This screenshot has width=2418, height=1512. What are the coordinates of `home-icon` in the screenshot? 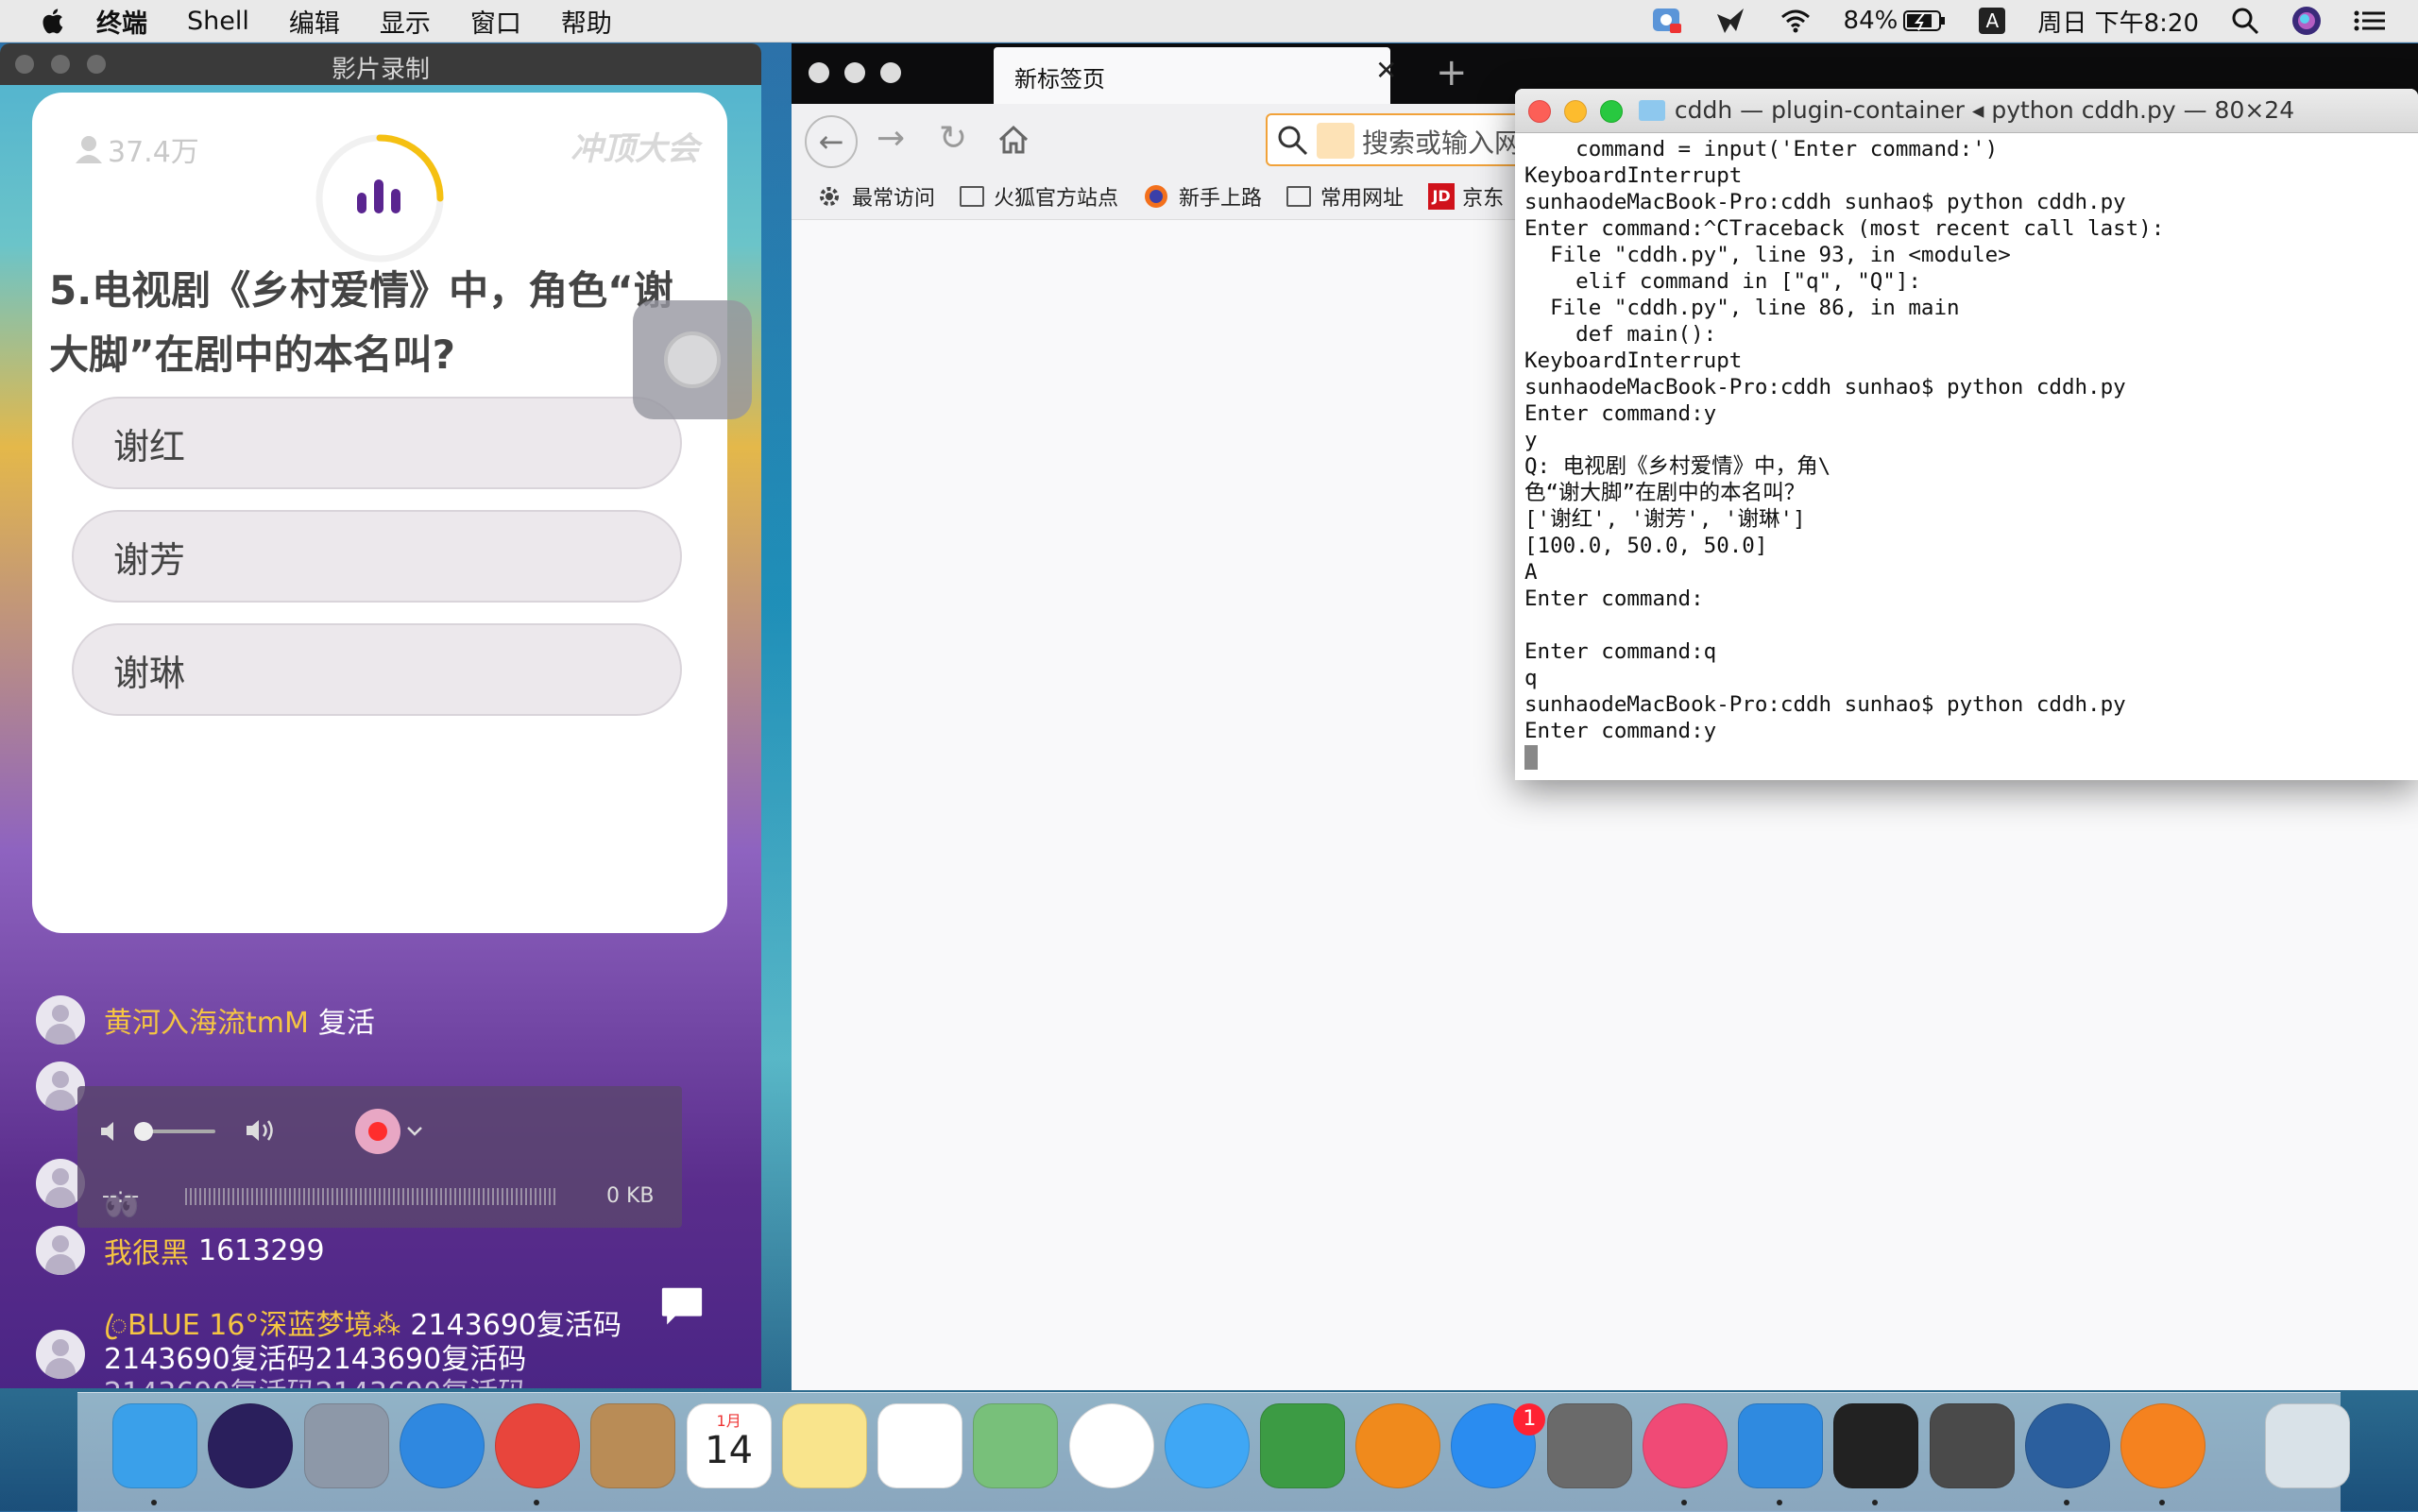 It's located at (1013, 140).